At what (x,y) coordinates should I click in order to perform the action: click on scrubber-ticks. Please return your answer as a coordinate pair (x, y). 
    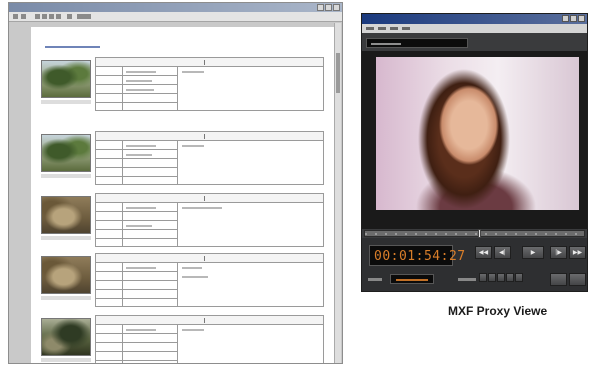
    Looking at the image, I should click on (474, 234).